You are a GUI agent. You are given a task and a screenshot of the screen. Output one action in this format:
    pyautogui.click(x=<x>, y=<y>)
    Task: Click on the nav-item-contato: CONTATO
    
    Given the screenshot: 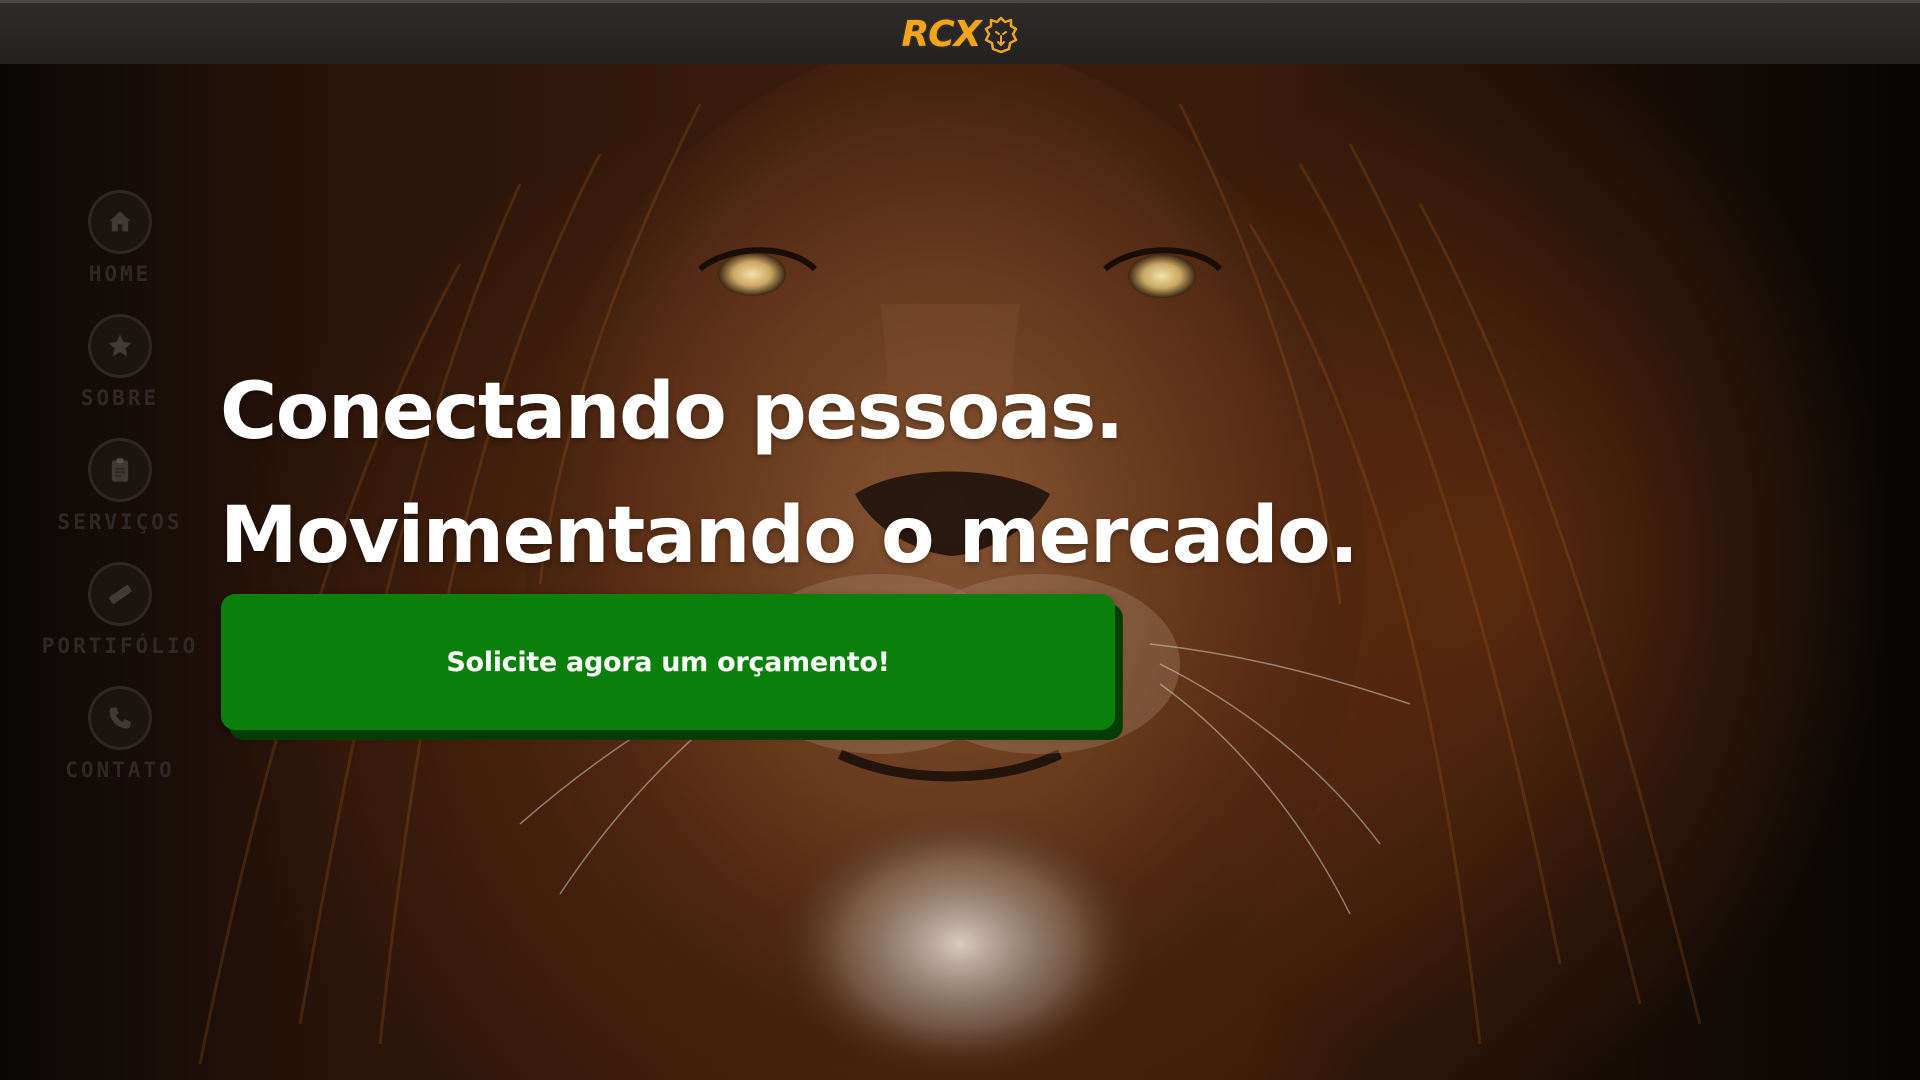 What is the action you would take?
    pyautogui.click(x=120, y=748)
    